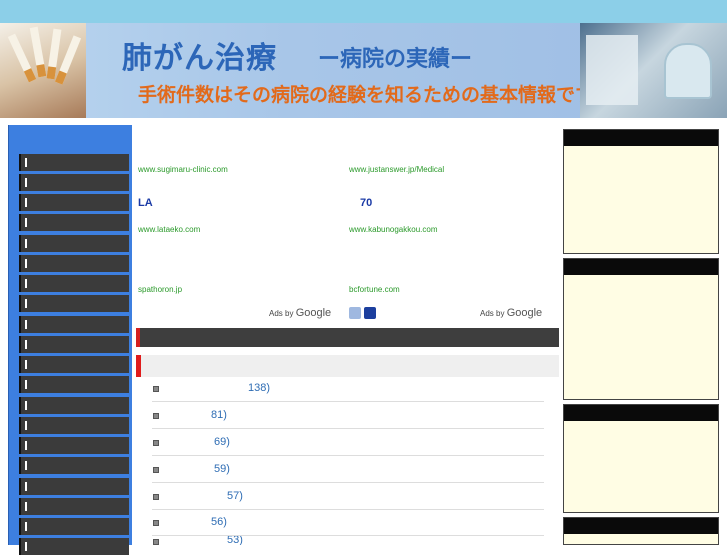 The height and width of the screenshot is (555, 727). Describe the element at coordinates (222, 442) in the screenshot. I see `list-item-count: 69)` at that location.